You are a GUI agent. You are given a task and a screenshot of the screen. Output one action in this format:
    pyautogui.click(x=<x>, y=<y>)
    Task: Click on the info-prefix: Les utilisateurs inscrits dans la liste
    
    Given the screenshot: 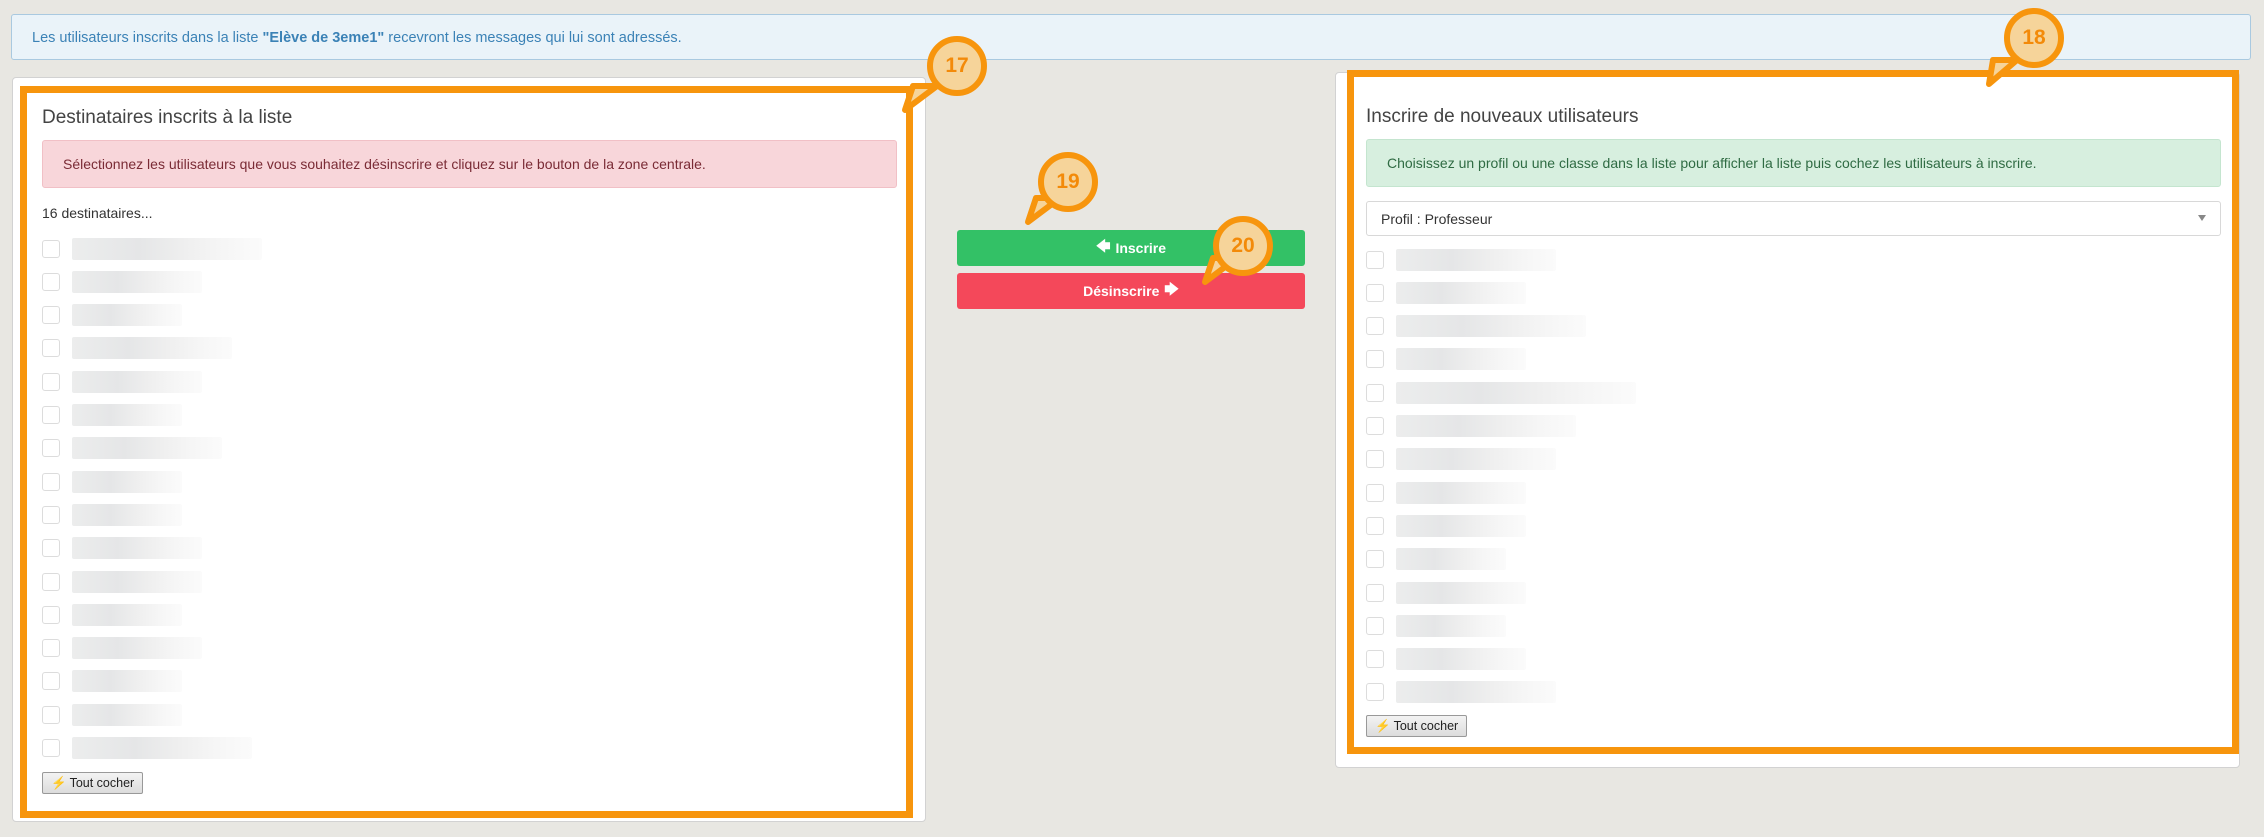 What is the action you would take?
    pyautogui.click(x=147, y=38)
    